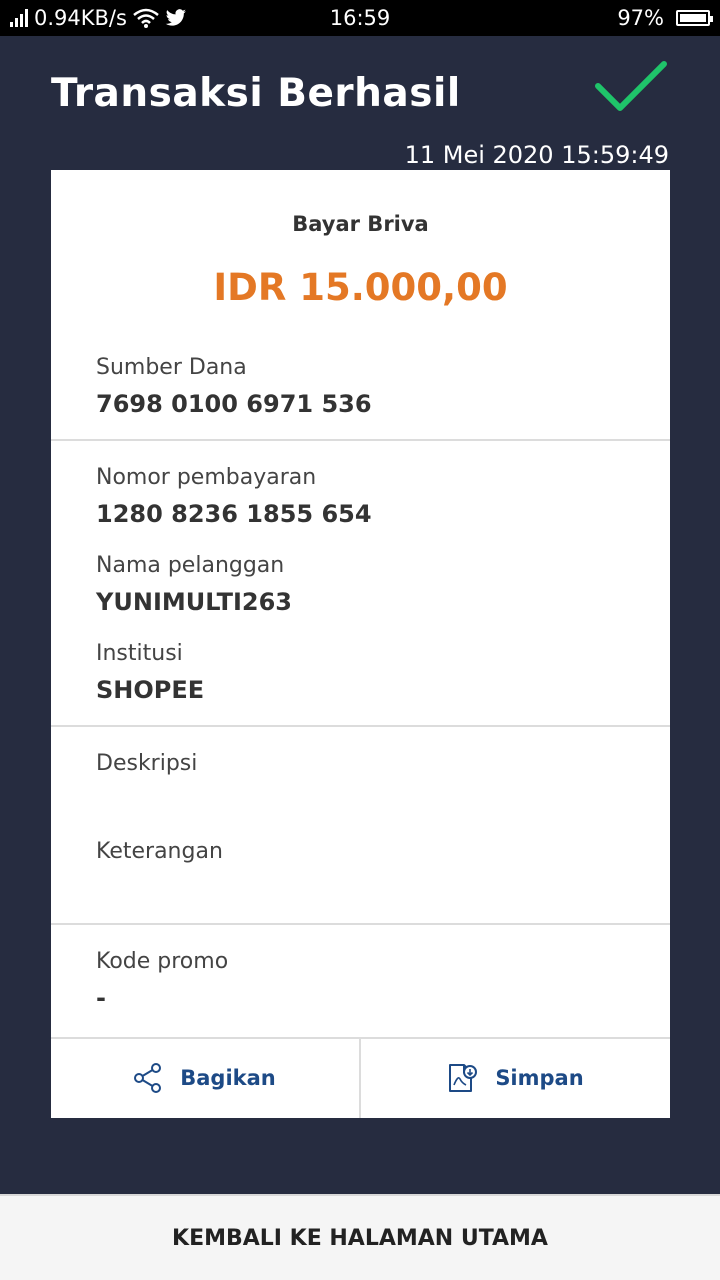 Image resolution: width=720 pixels, height=1280 pixels. Describe the element at coordinates (360, 224) in the screenshot. I see `biller-name: Bayar Briva` at that location.